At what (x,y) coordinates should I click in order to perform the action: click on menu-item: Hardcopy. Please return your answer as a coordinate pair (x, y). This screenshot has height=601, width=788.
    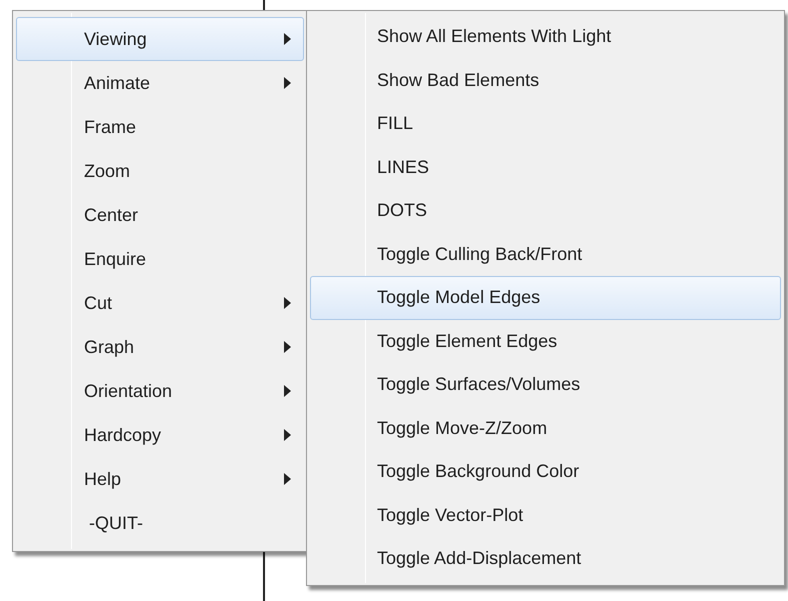
    Looking at the image, I should click on (160, 435).